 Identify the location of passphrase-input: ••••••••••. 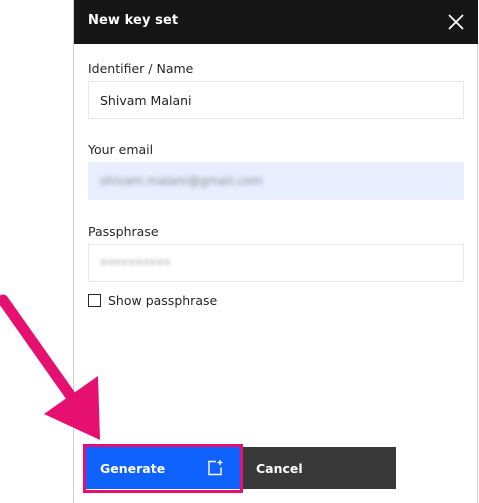
(276, 263).